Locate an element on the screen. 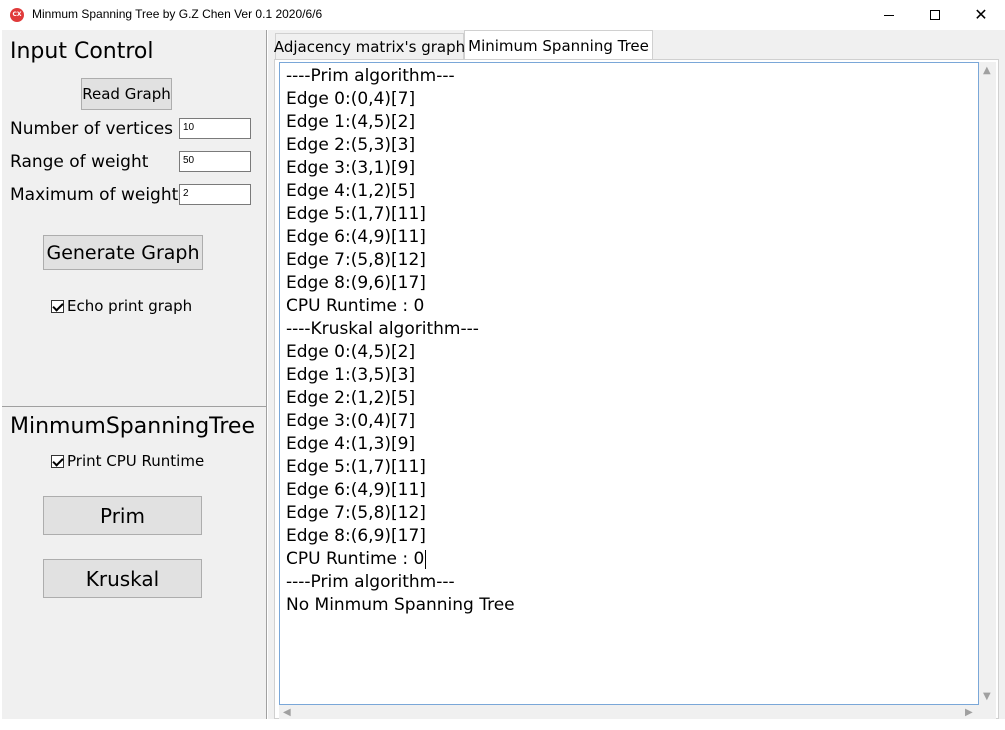  window-bottom-edge is located at coordinates (502, 724).